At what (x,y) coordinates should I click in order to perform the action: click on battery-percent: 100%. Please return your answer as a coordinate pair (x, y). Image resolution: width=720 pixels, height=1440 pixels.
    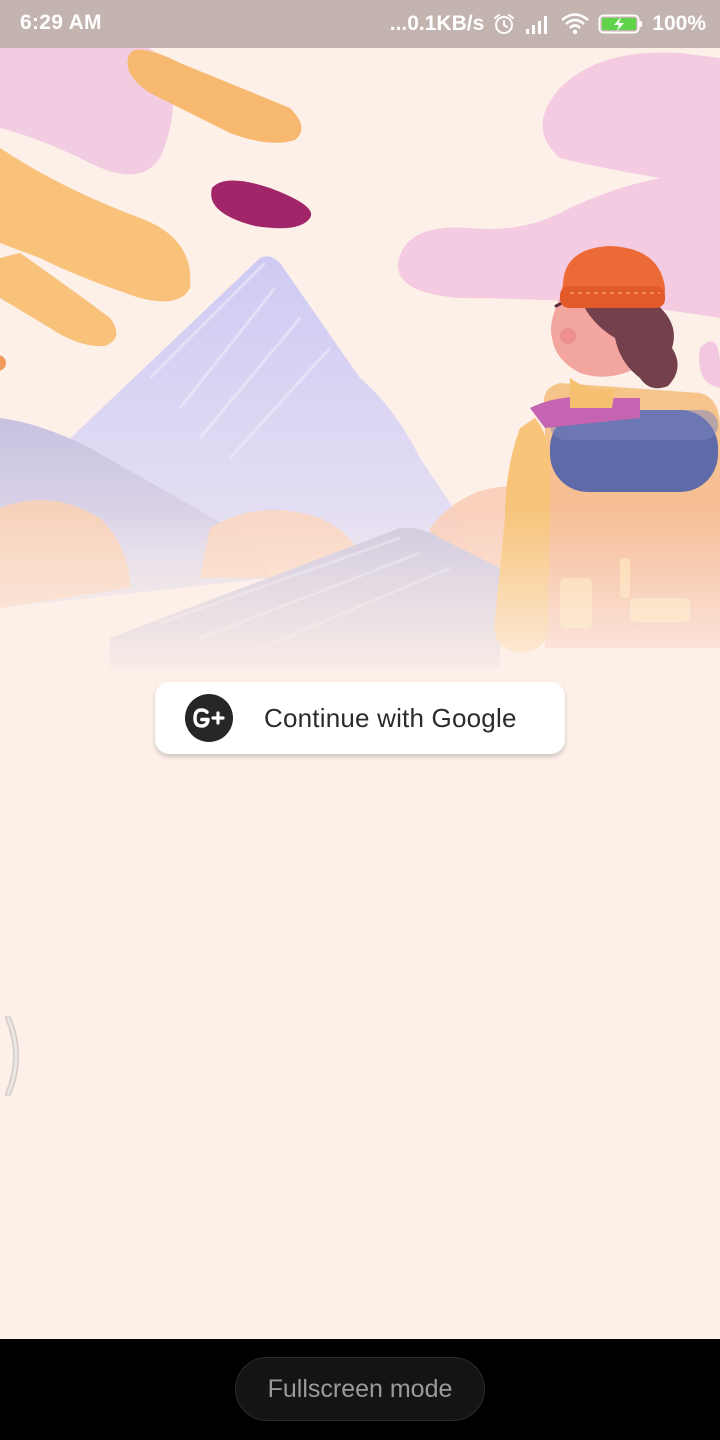
    Looking at the image, I should click on (679, 23).